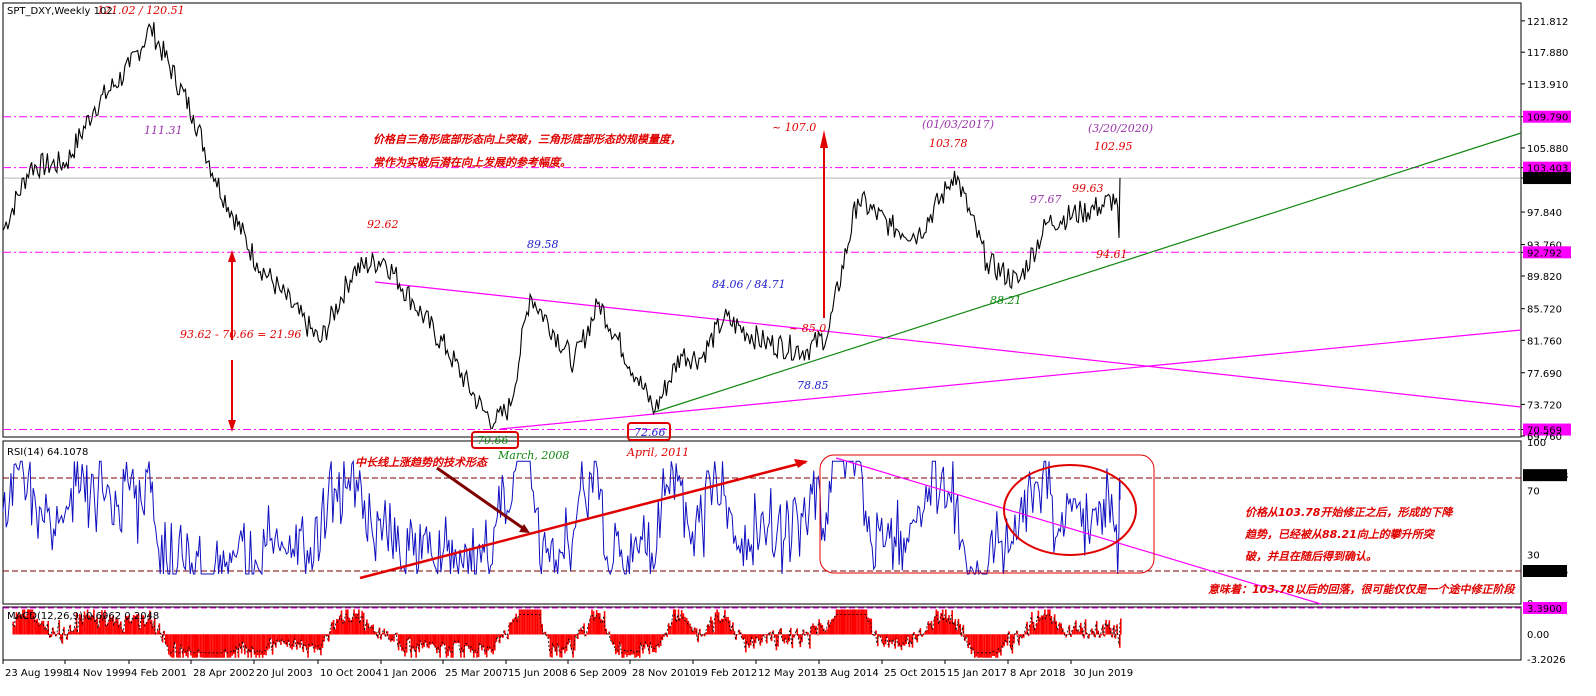 The height and width of the screenshot is (696, 1596). I want to click on value-9767-label: 97.67, so click(1046, 199).